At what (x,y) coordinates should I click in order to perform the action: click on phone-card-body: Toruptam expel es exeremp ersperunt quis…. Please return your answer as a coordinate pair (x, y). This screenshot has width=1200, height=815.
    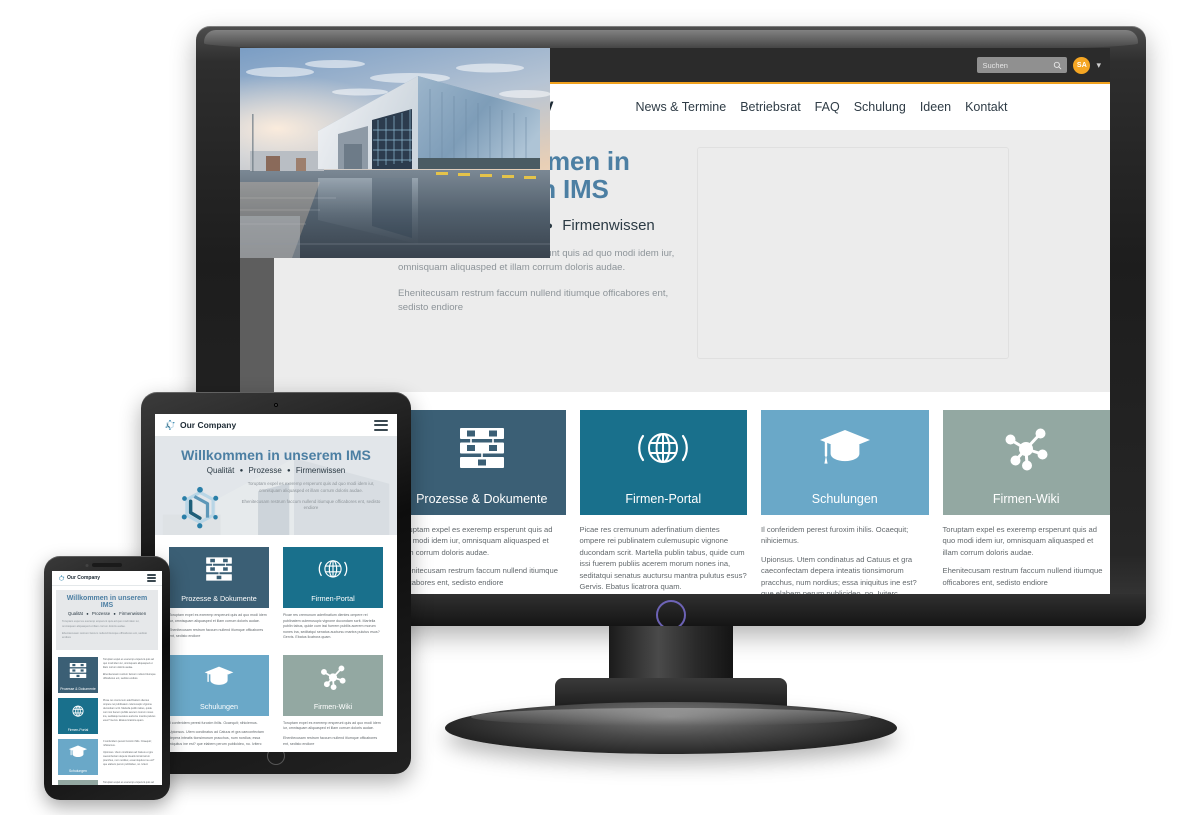
    Looking at the image, I should click on (129, 670).